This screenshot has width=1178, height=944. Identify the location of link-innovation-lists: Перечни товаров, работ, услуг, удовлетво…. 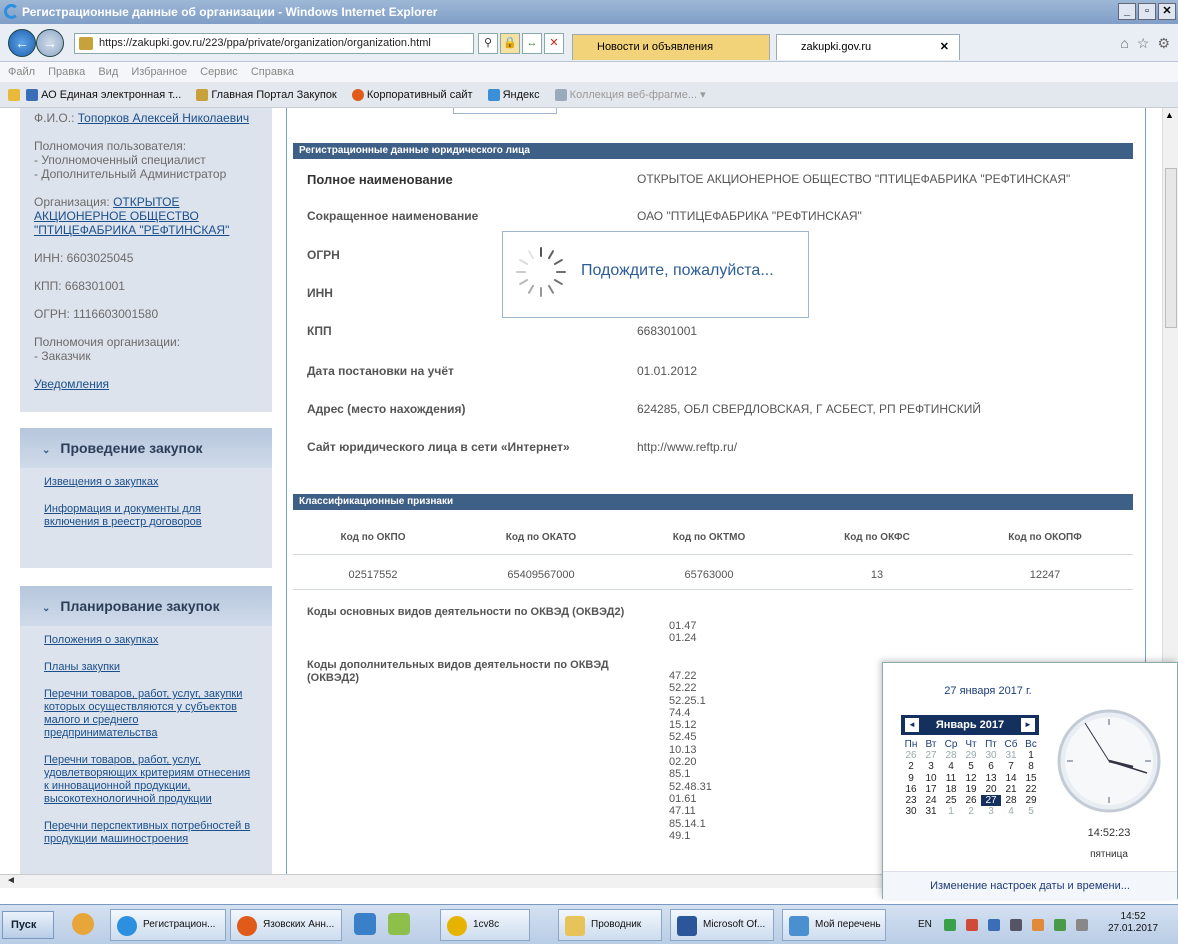
(148, 780).